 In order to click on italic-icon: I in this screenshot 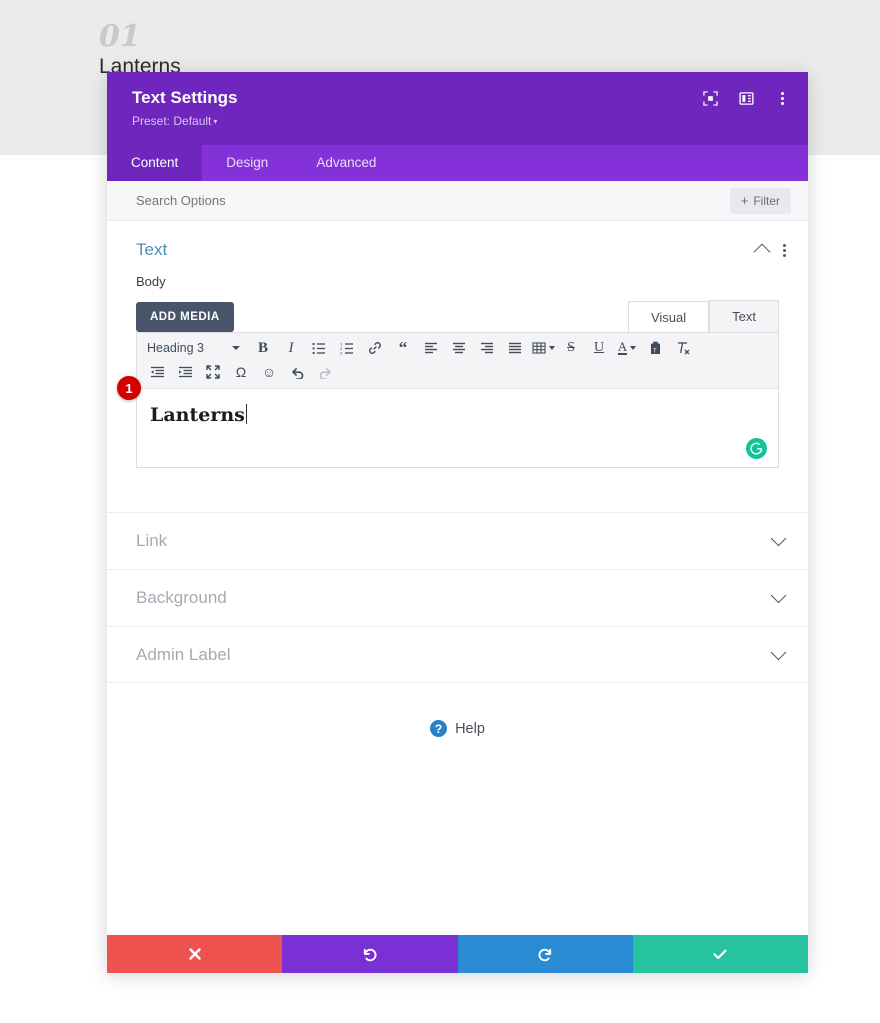, I will do `click(291, 348)`.